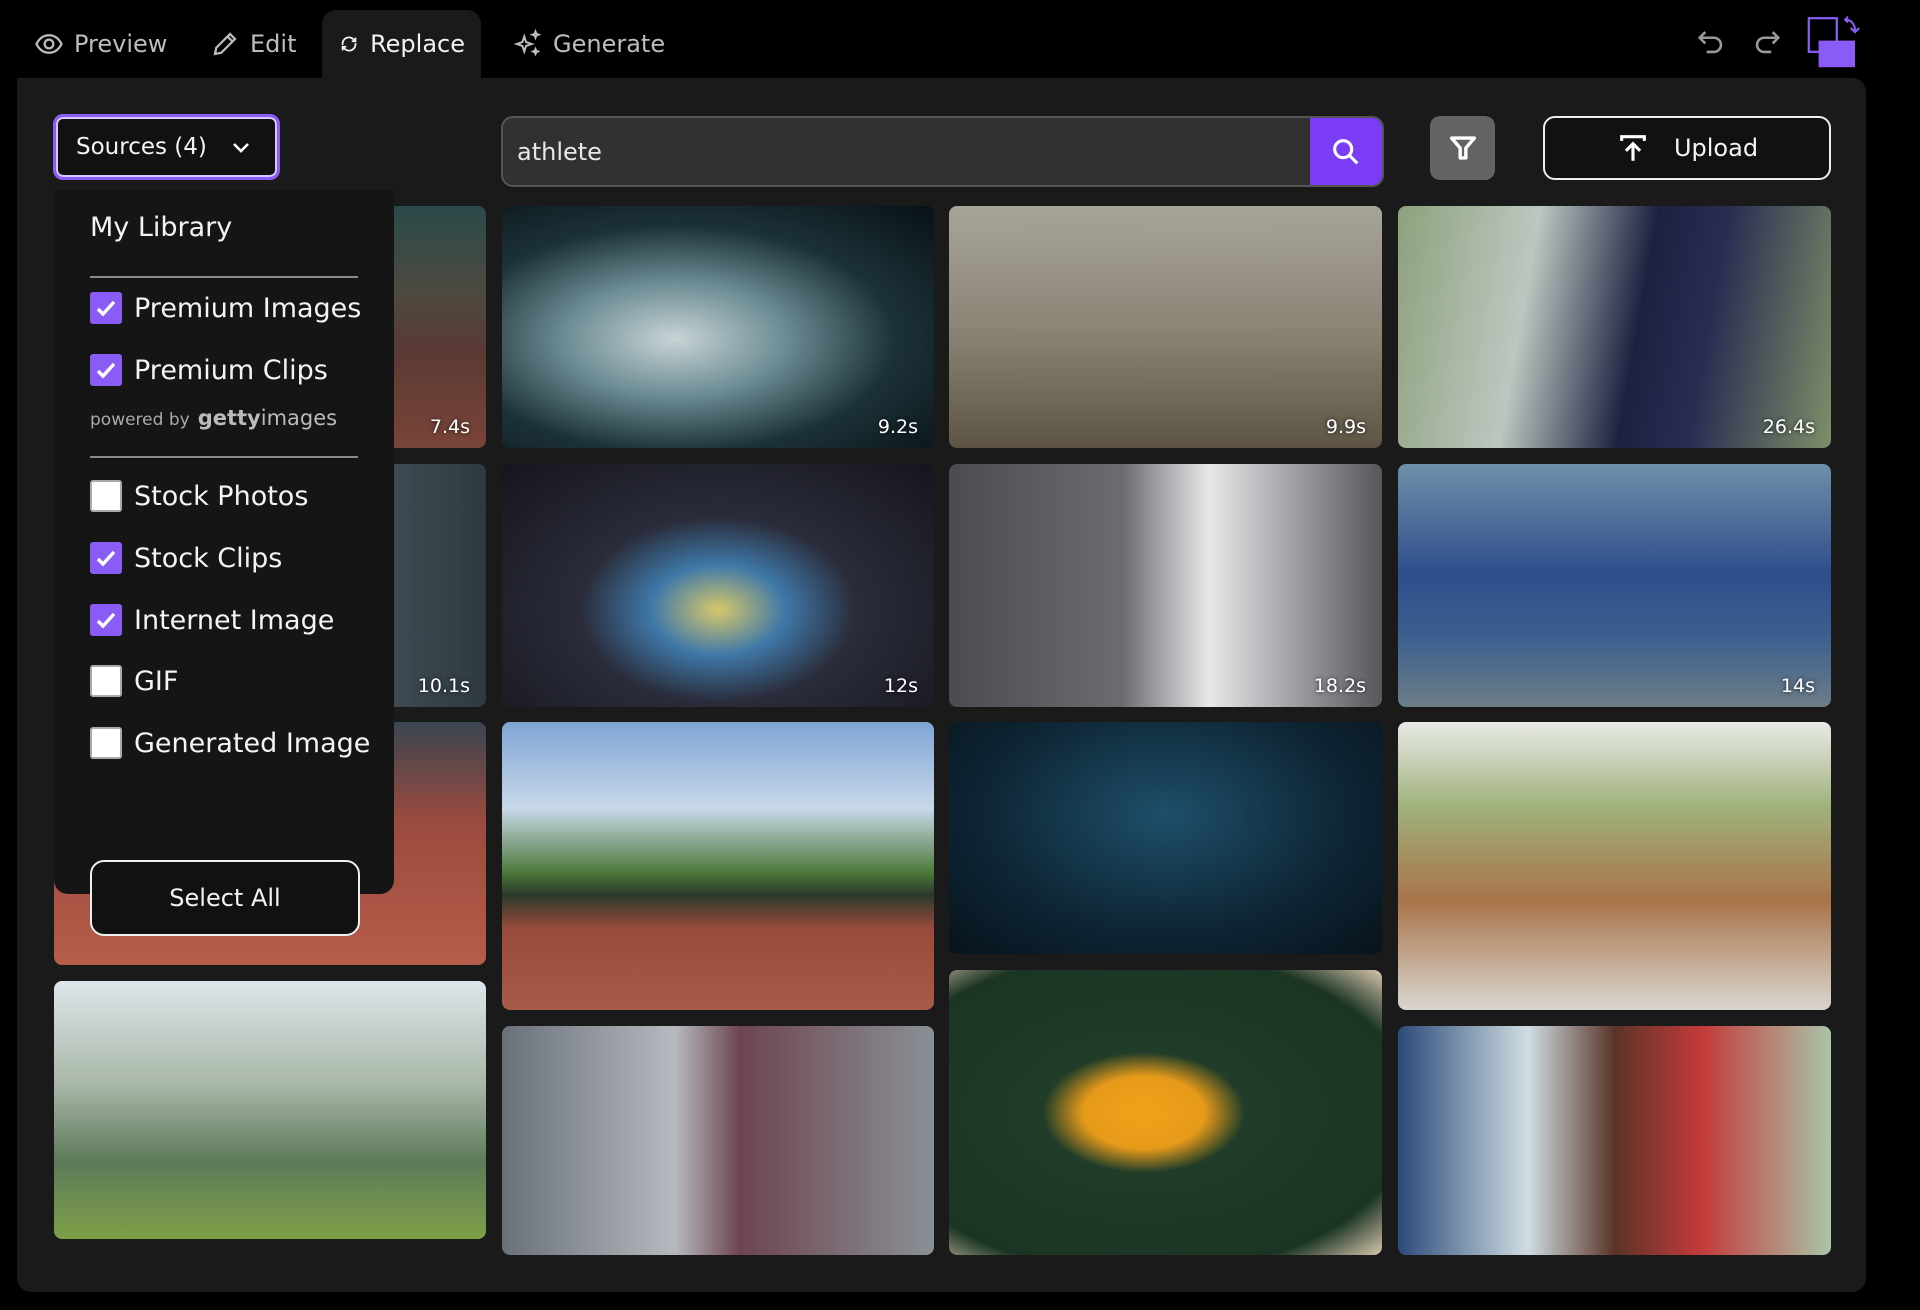 The width and height of the screenshot is (1920, 1310). I want to click on filter-button, so click(1462, 148).